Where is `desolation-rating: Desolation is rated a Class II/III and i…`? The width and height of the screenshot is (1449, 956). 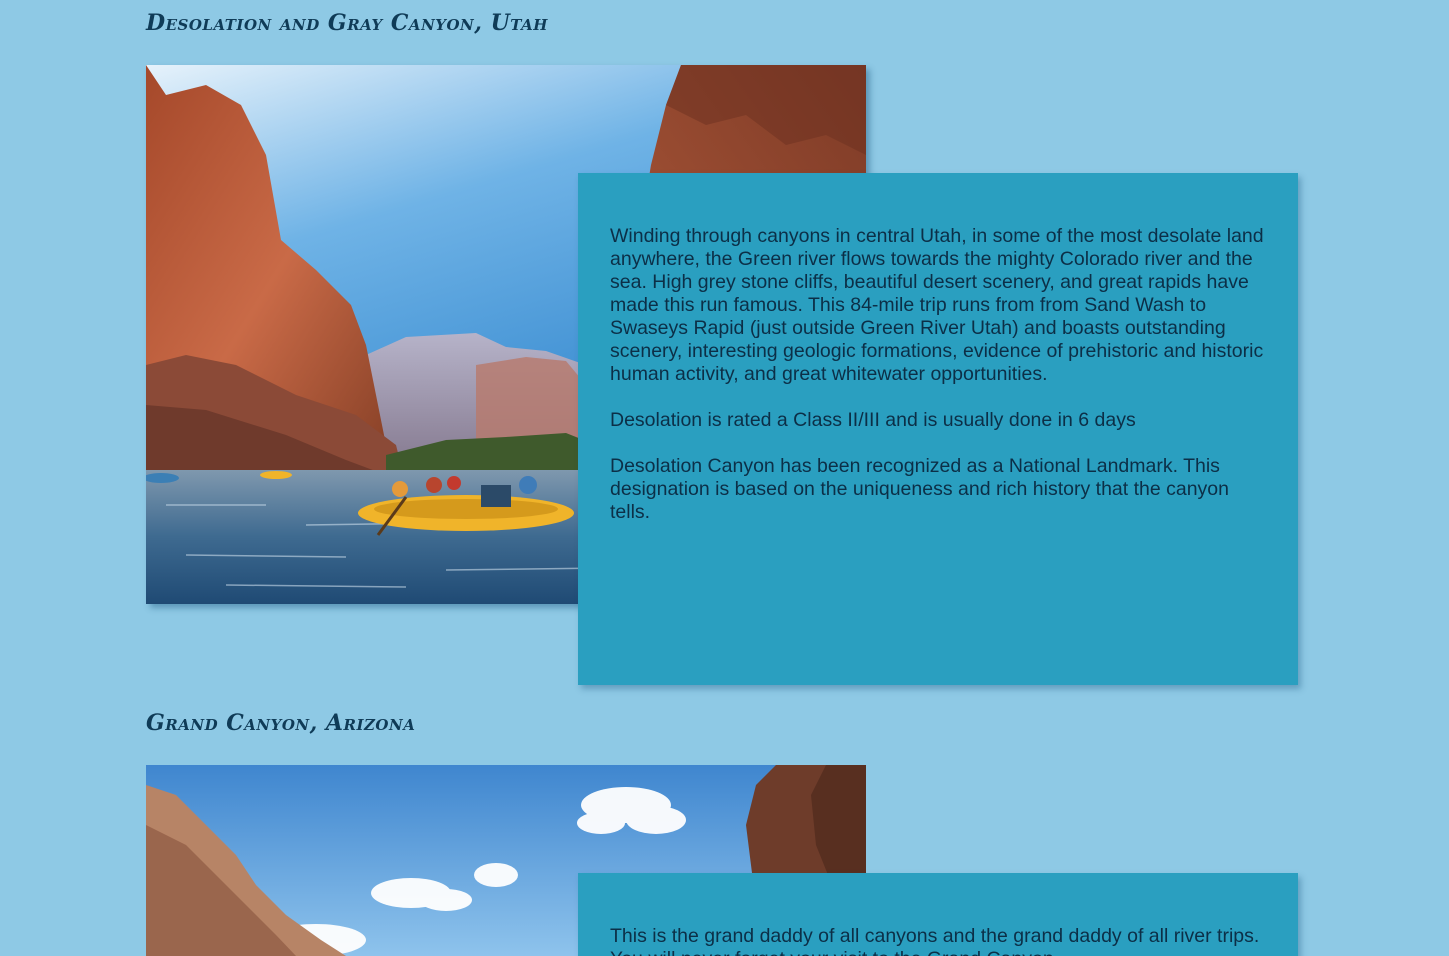
desolation-rating: Desolation is rated a Class II/III and i… is located at coordinates (873, 420).